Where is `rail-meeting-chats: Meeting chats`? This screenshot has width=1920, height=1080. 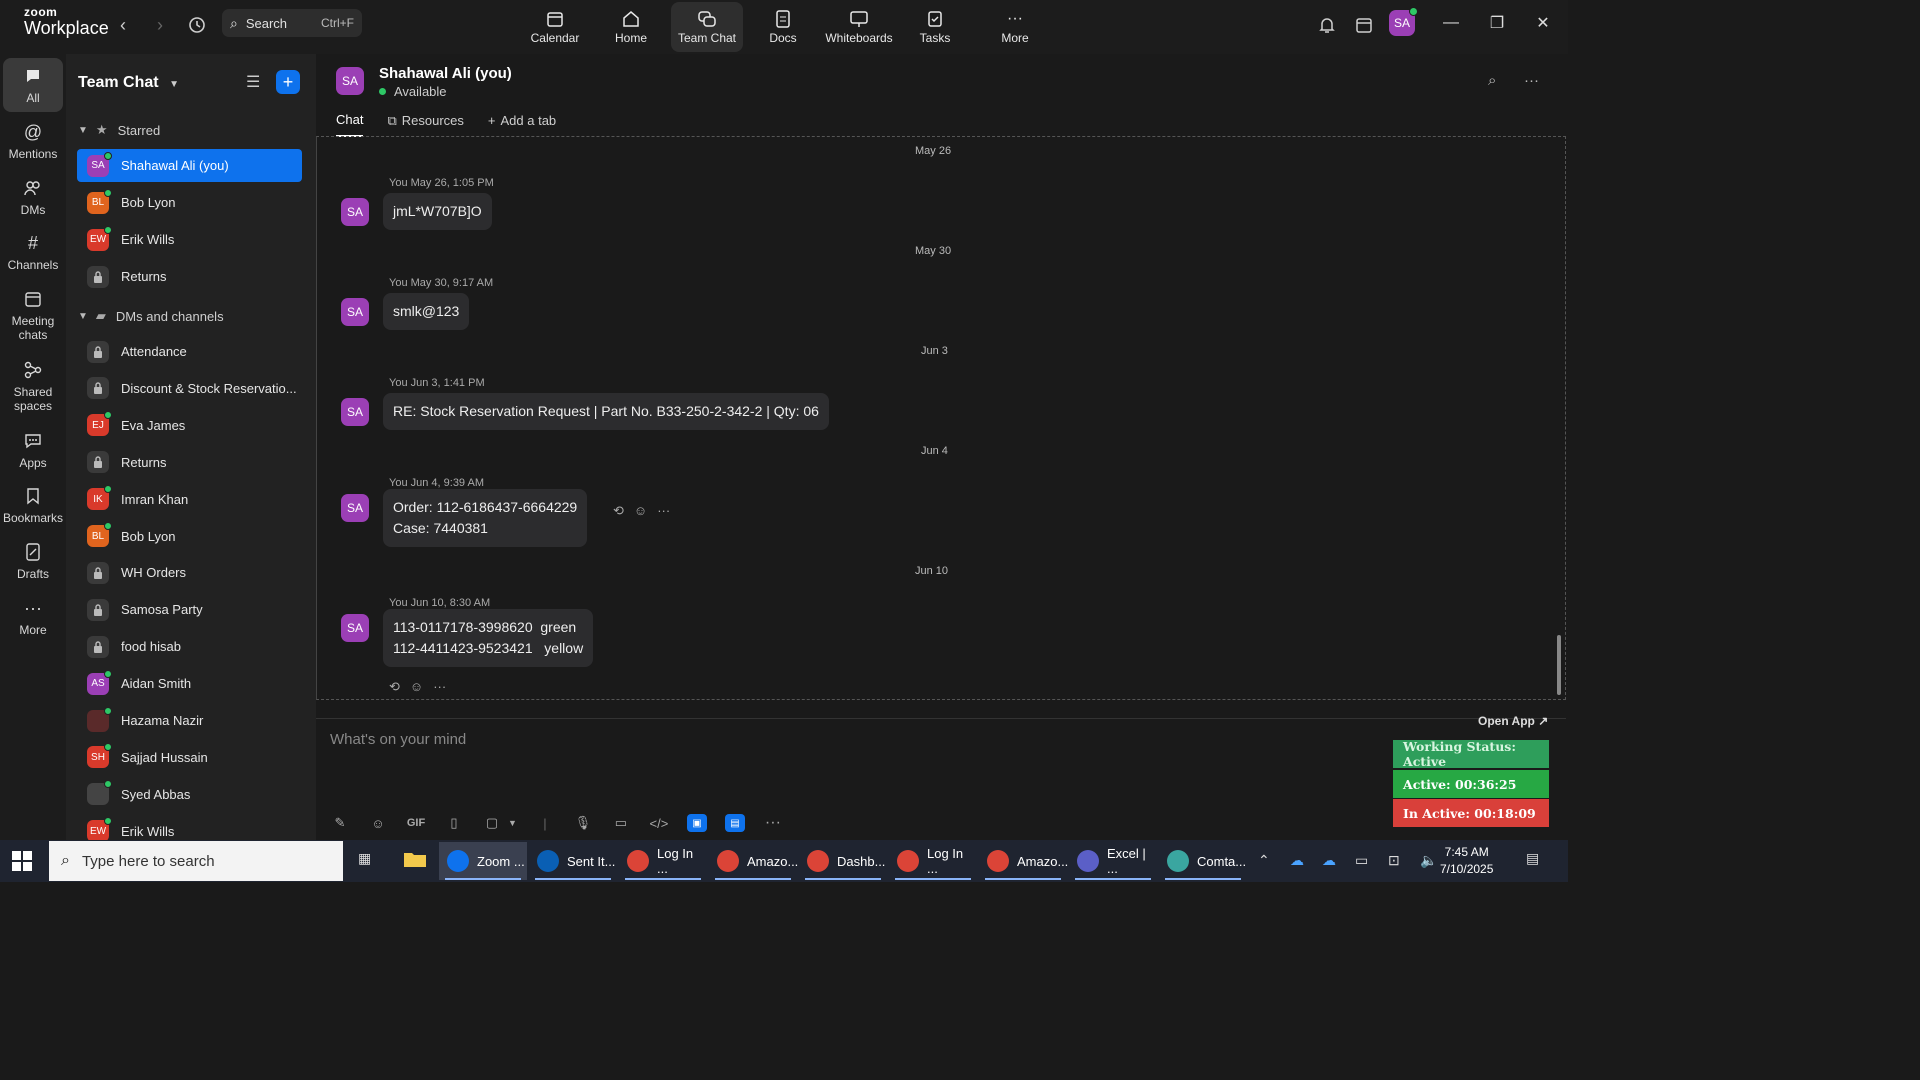
rail-meeting-chats: Meeting chats is located at coordinates (33, 315).